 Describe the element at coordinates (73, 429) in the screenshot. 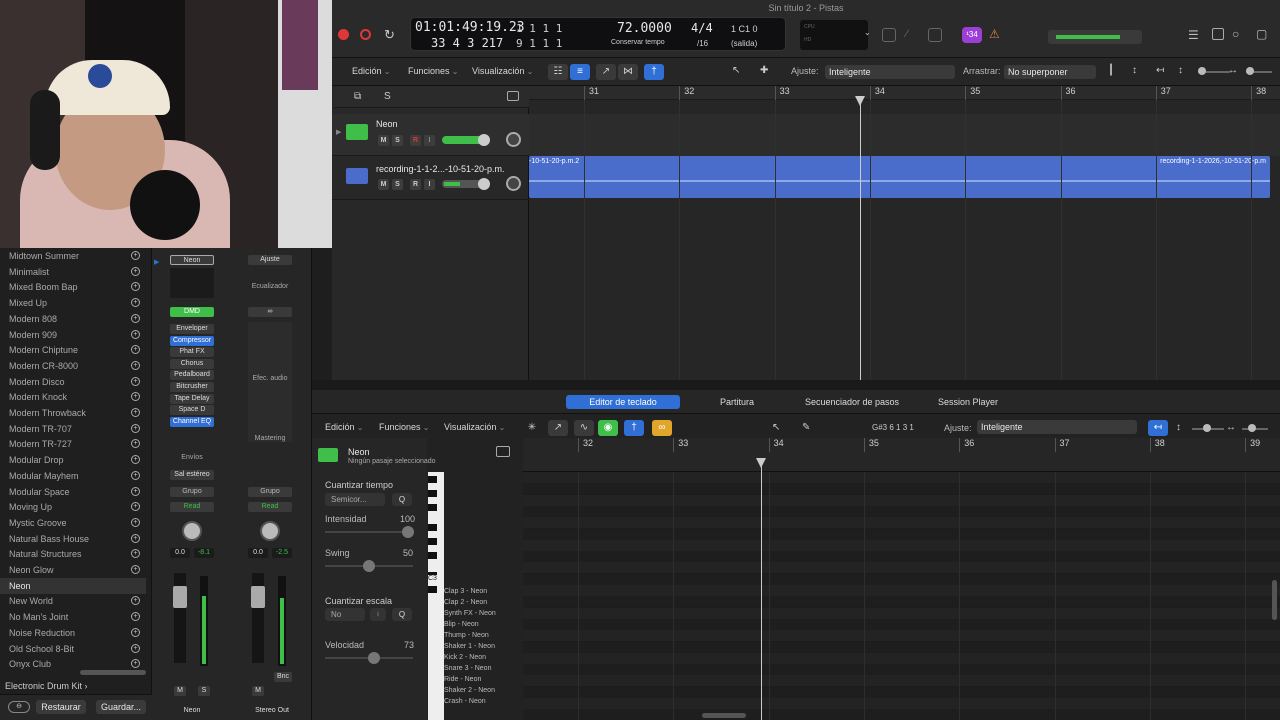

I see `library-item: Modern TR-707 +` at that location.